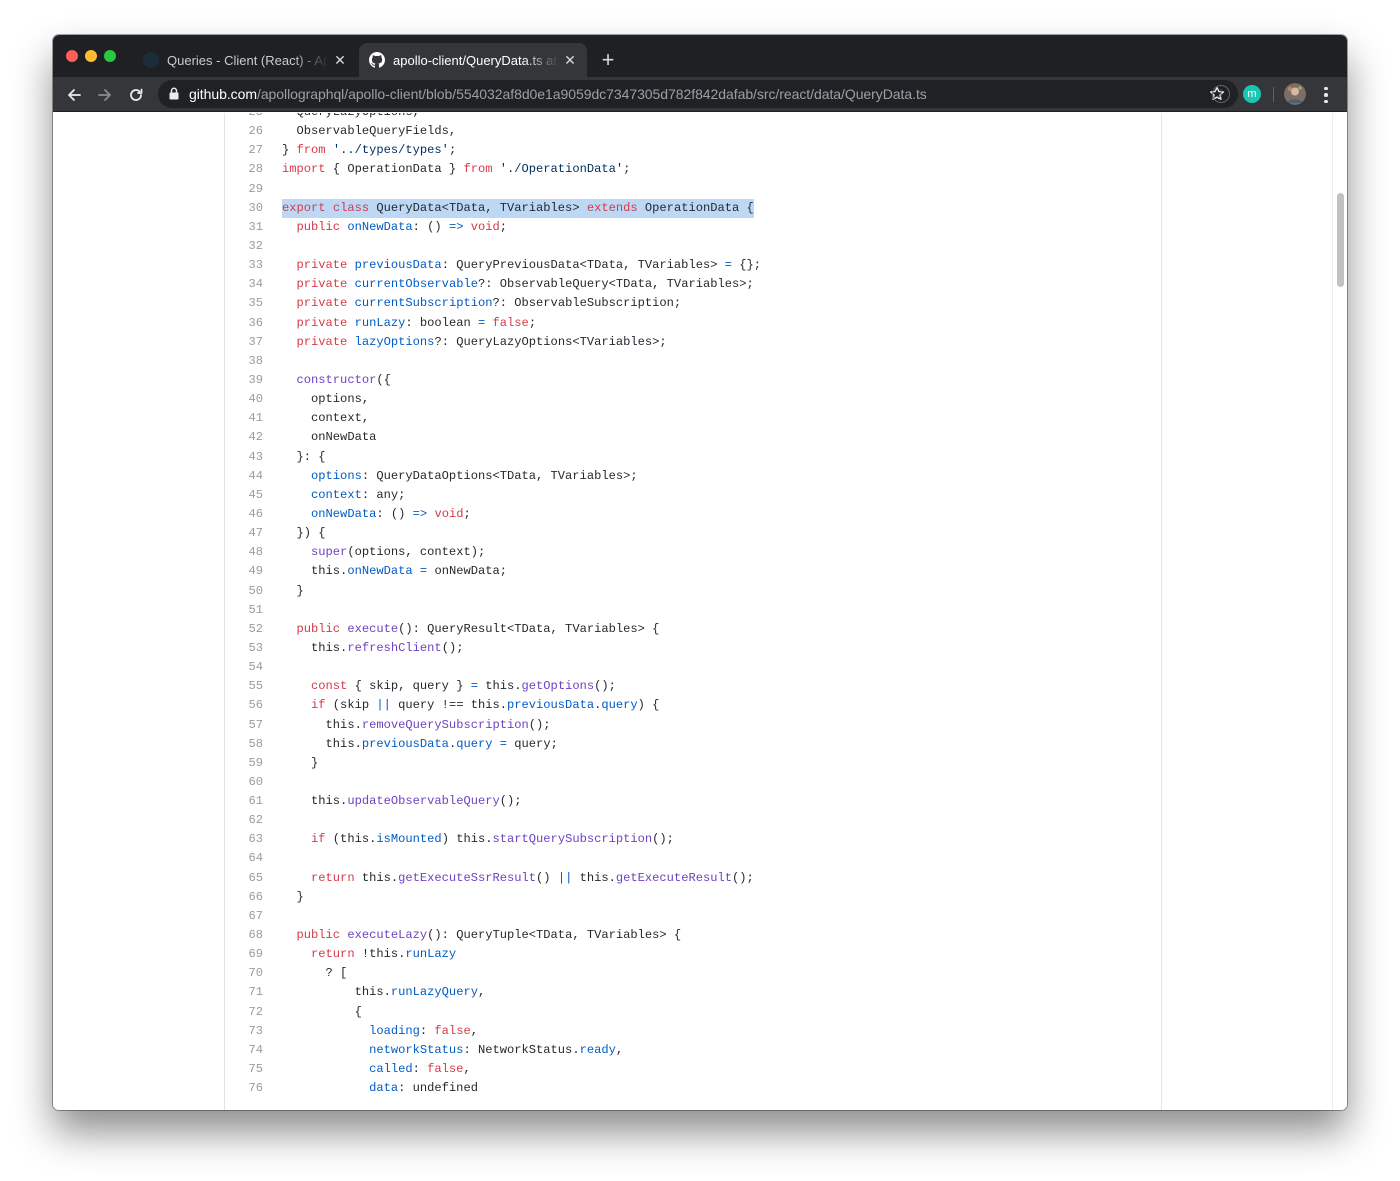  Describe the element at coordinates (244, 552) in the screenshot. I see `line-number: 48` at that location.